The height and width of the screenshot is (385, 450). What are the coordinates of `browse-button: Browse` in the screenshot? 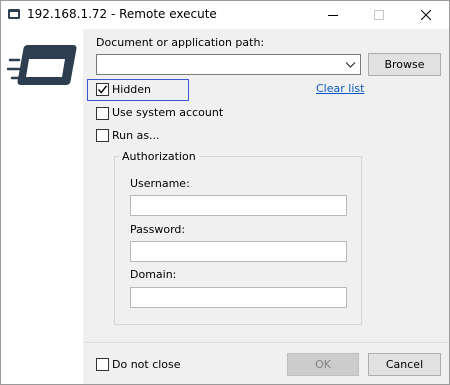 It's located at (404, 64).